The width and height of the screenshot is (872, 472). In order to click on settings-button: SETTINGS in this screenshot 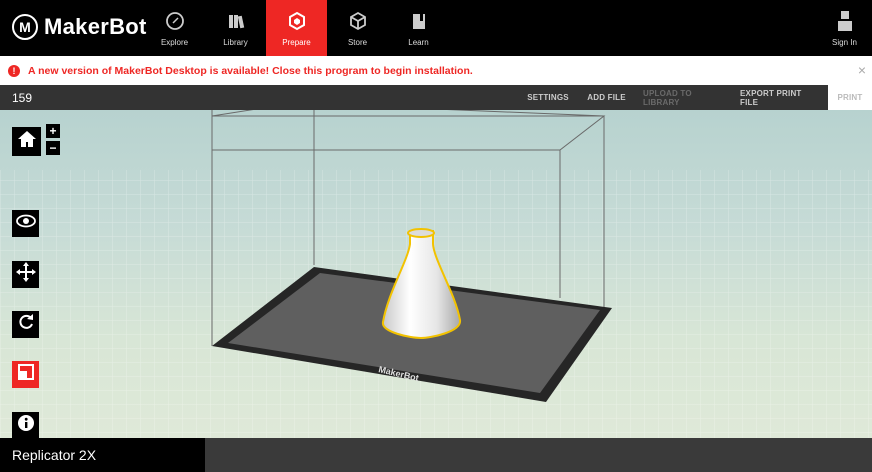, I will do `click(548, 97)`.